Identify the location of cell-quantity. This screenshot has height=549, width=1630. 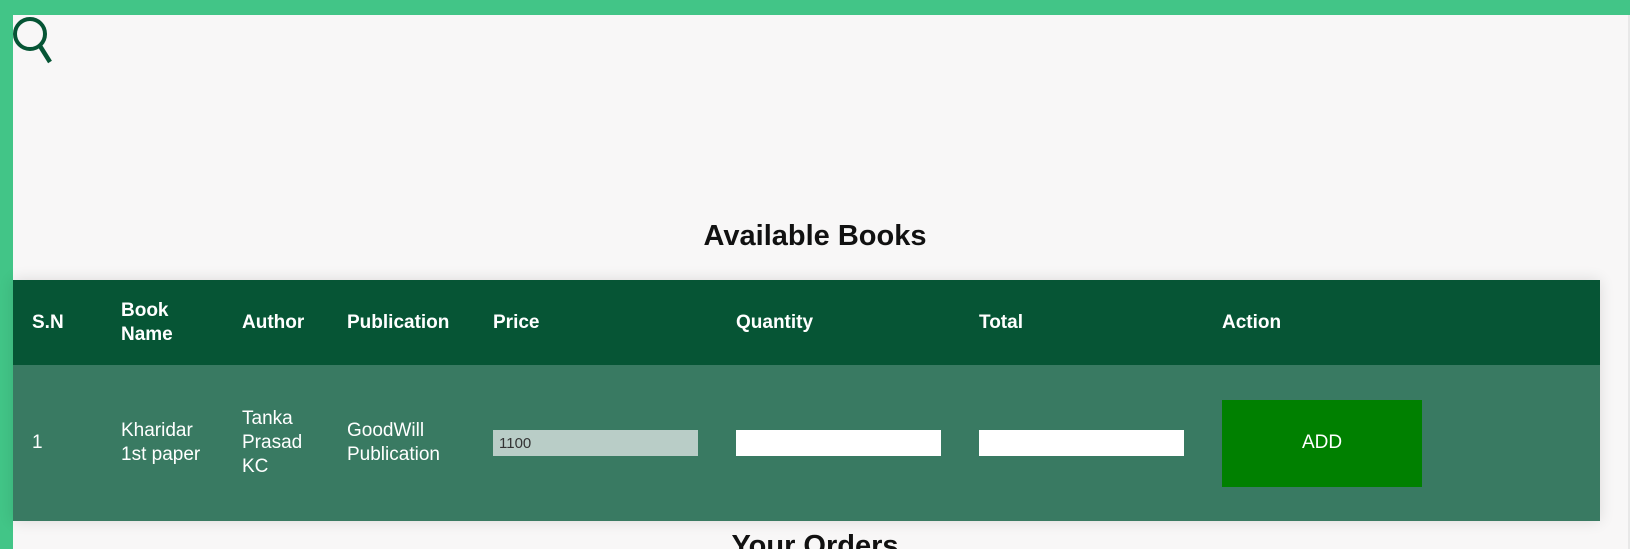
(838, 443).